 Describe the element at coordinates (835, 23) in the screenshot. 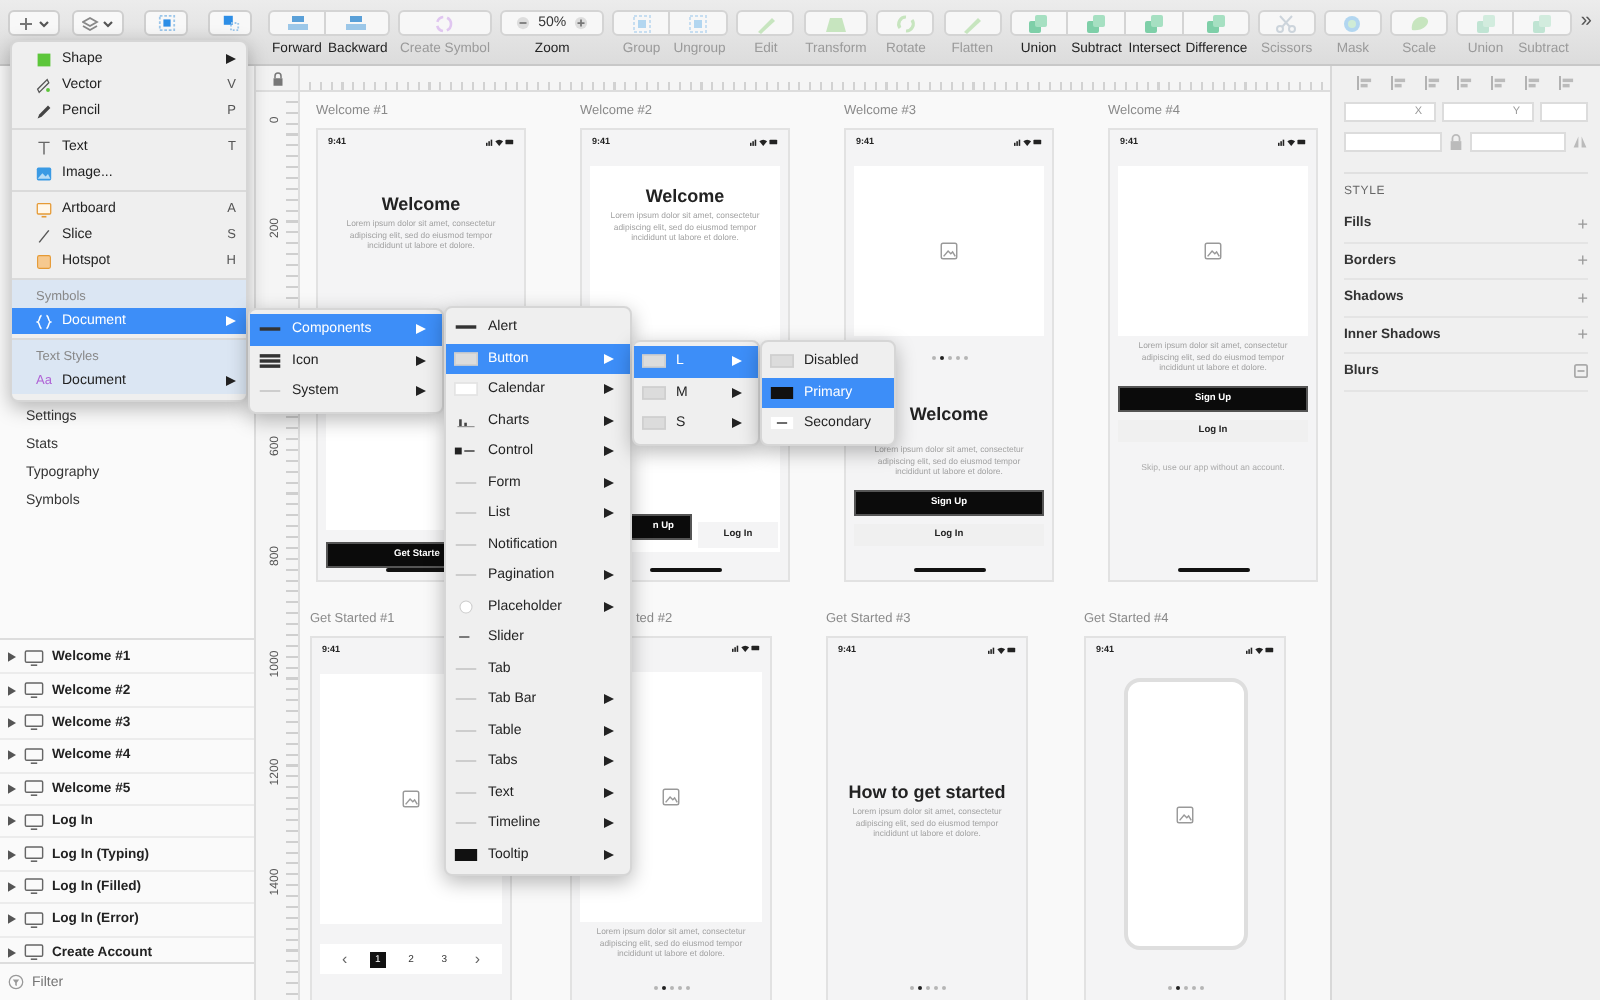

I see `trapezoid-icon` at that location.